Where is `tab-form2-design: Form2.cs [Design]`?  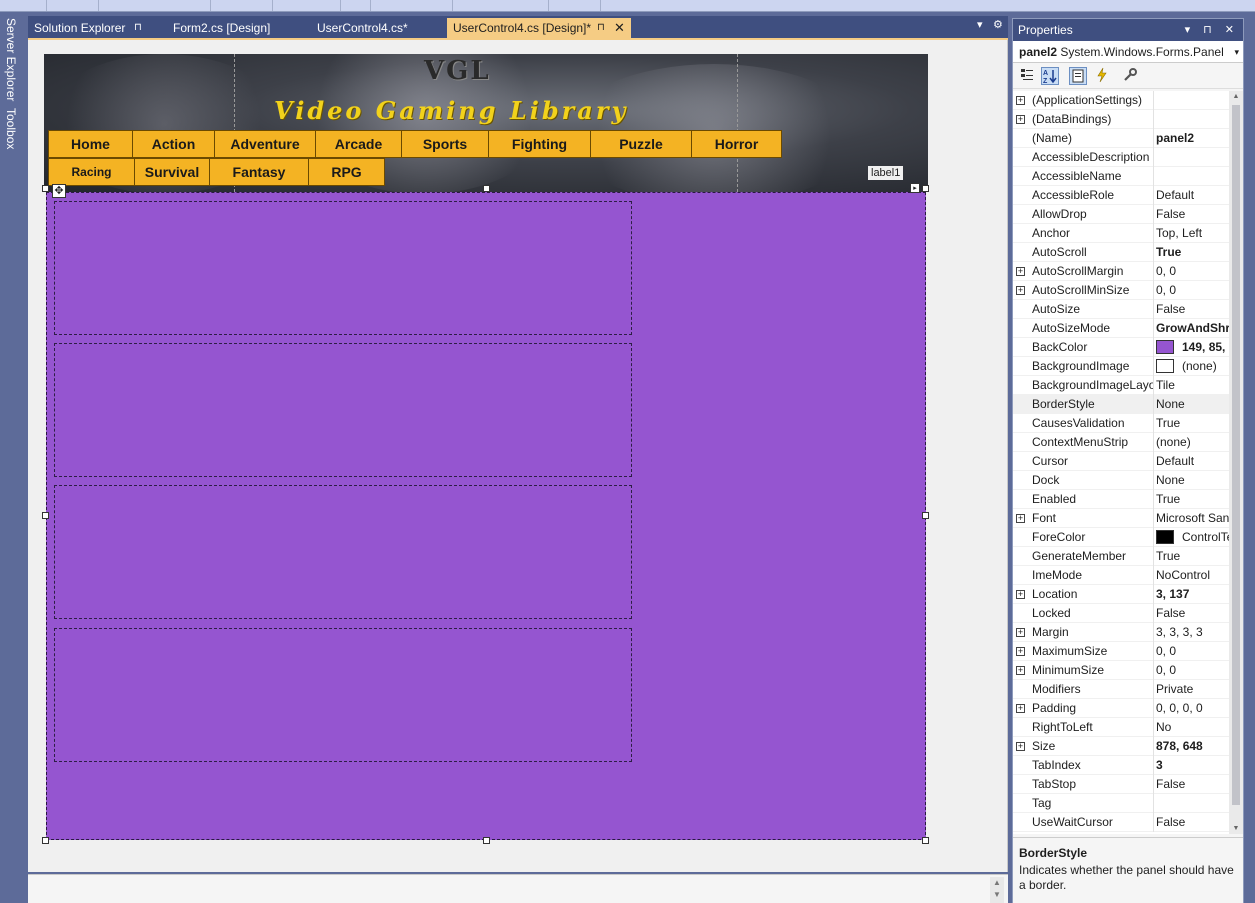
tab-form2-design: Form2.cs [Design] is located at coordinates (239, 28).